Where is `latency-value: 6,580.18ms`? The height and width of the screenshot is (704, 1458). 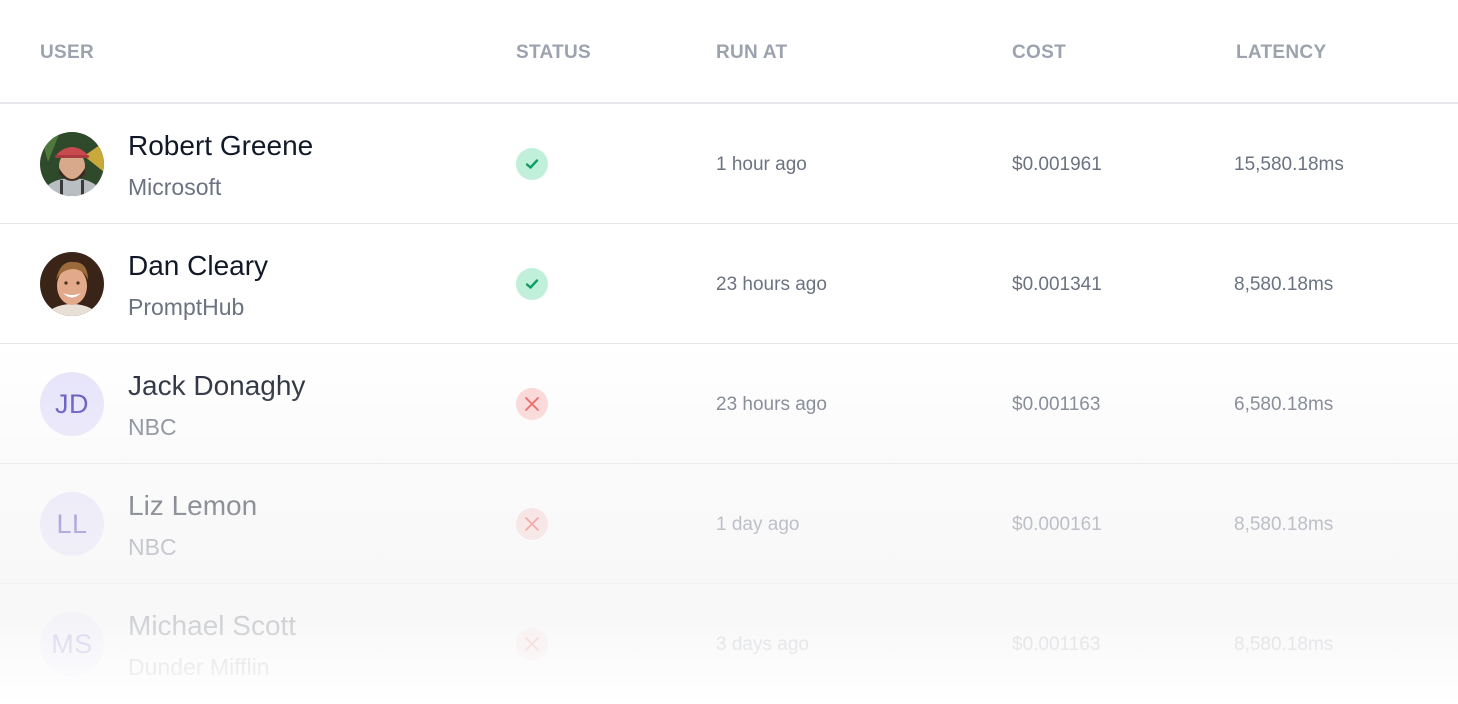
latency-value: 6,580.18ms is located at coordinates (1284, 404).